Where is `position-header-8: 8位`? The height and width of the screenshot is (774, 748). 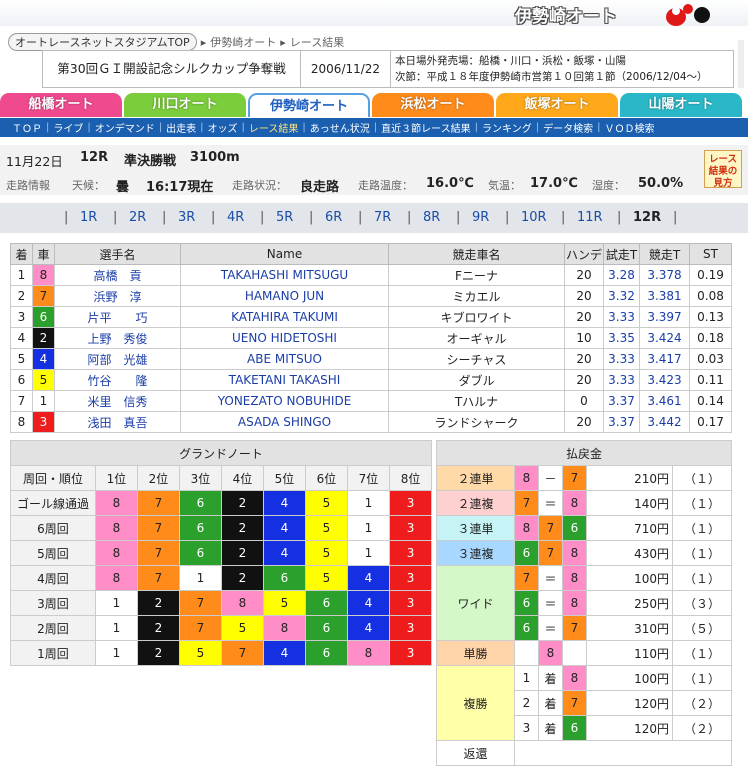
position-header-8: 8位 is located at coordinates (410, 478).